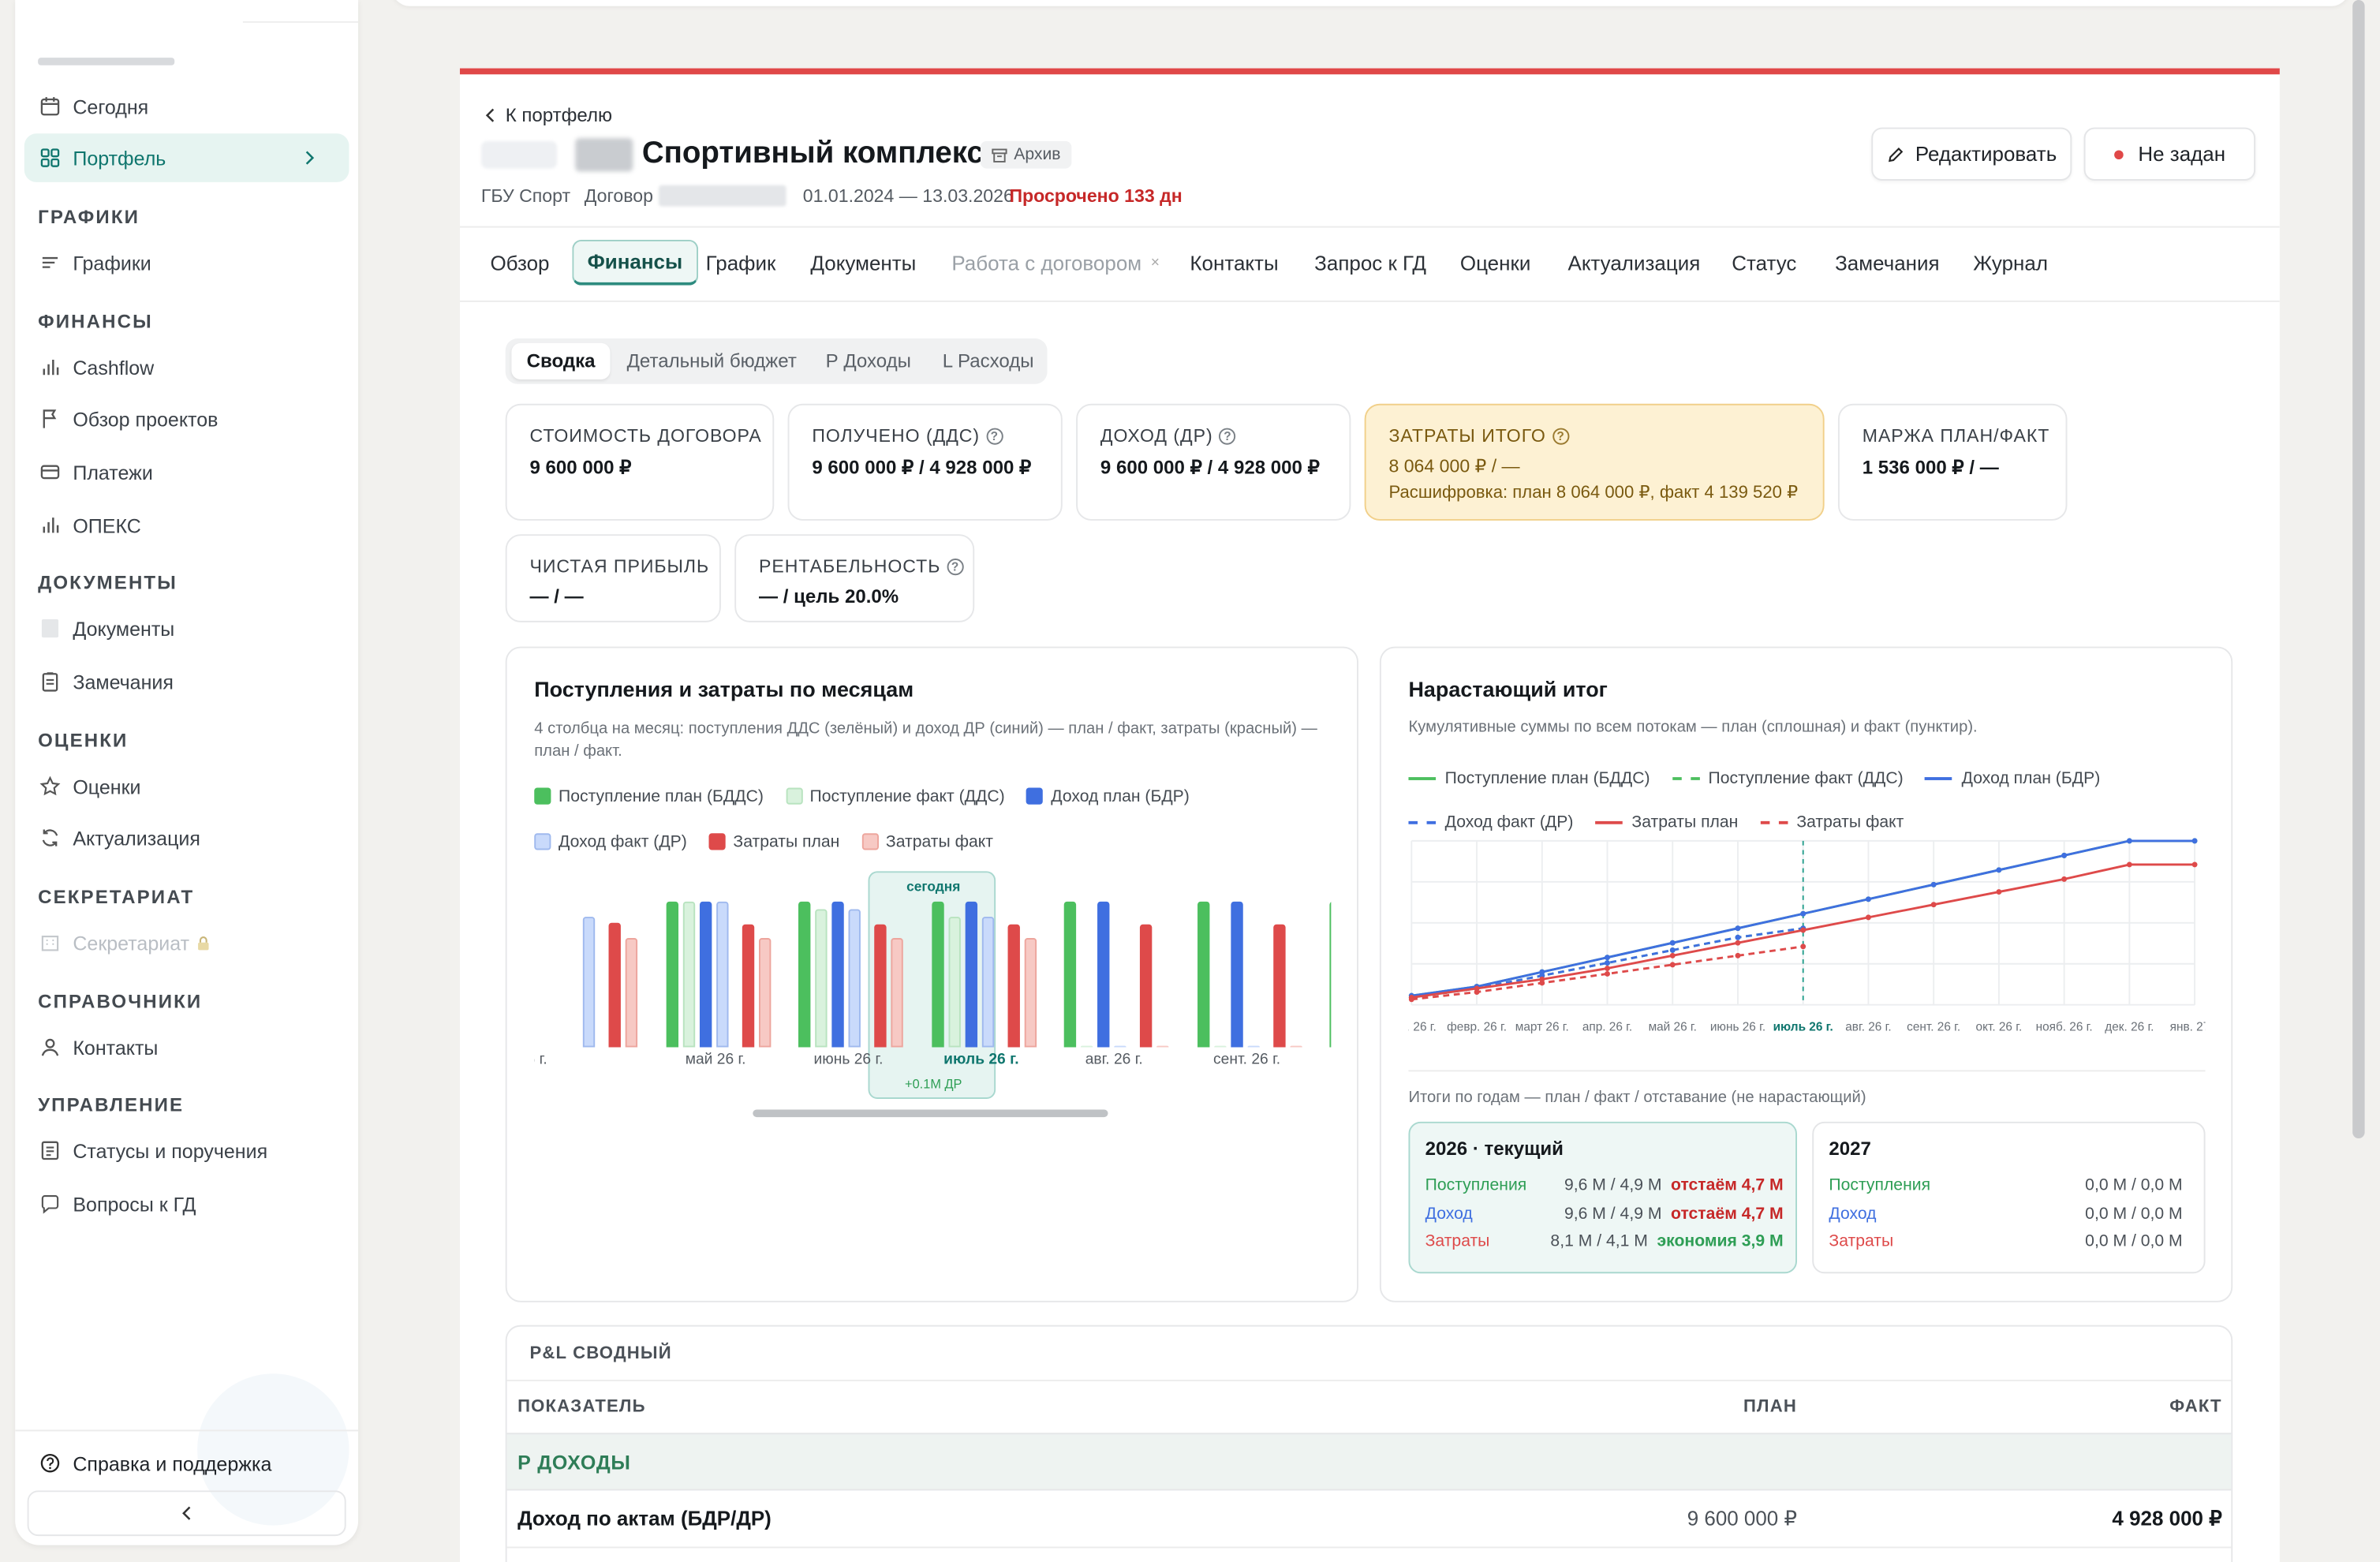 This screenshot has width=2380, height=1562. What do you see at coordinates (186, 786) in the screenshot?
I see `sidebar-item-ratings: Оценки` at bounding box center [186, 786].